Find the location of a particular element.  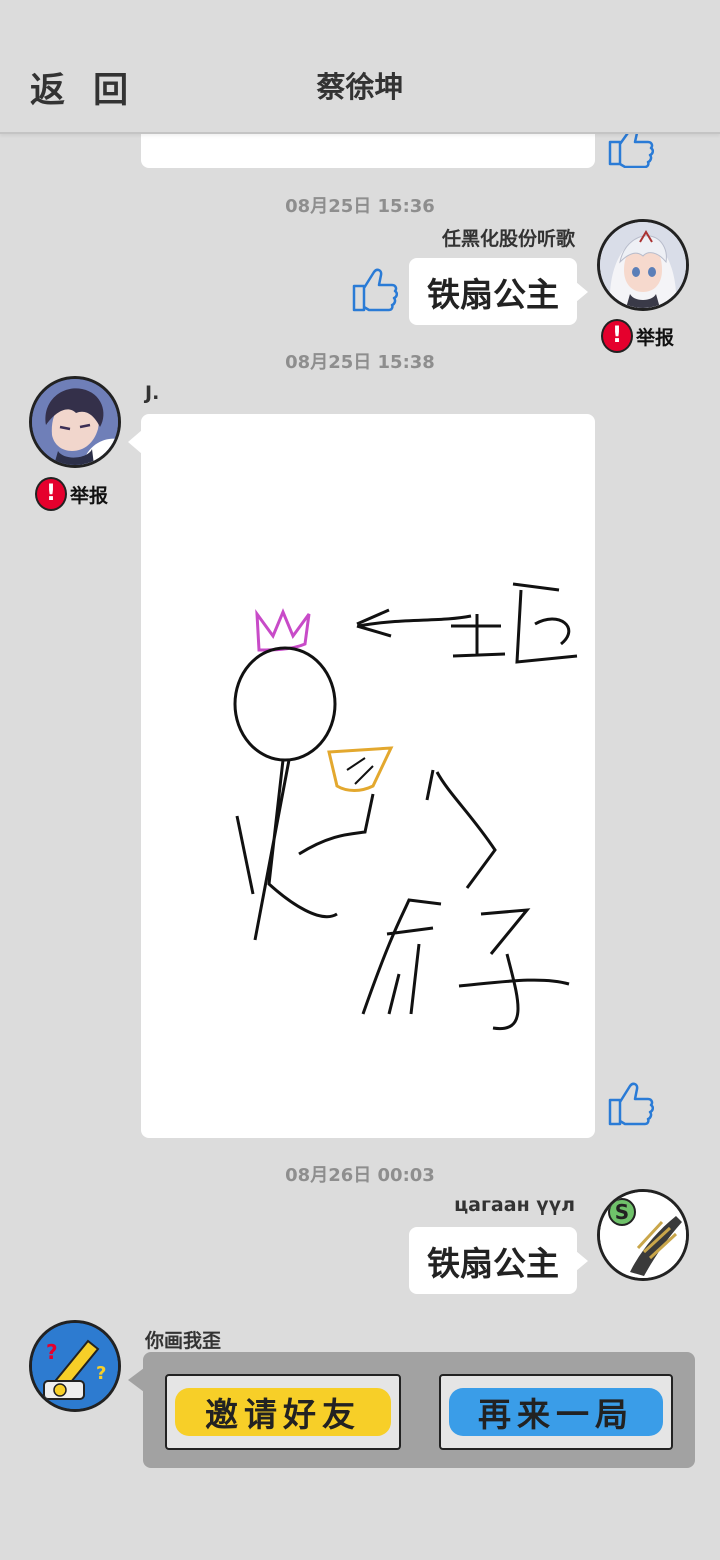

top-bar: 返 回 蔡徐坤 is located at coordinates (360, 67).